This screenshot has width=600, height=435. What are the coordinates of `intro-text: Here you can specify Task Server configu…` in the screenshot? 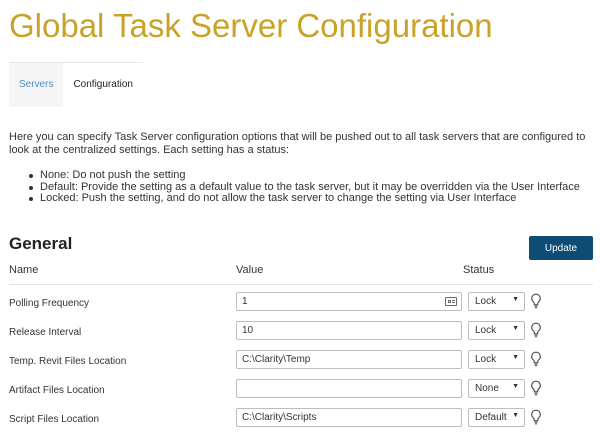 It's located at (297, 143).